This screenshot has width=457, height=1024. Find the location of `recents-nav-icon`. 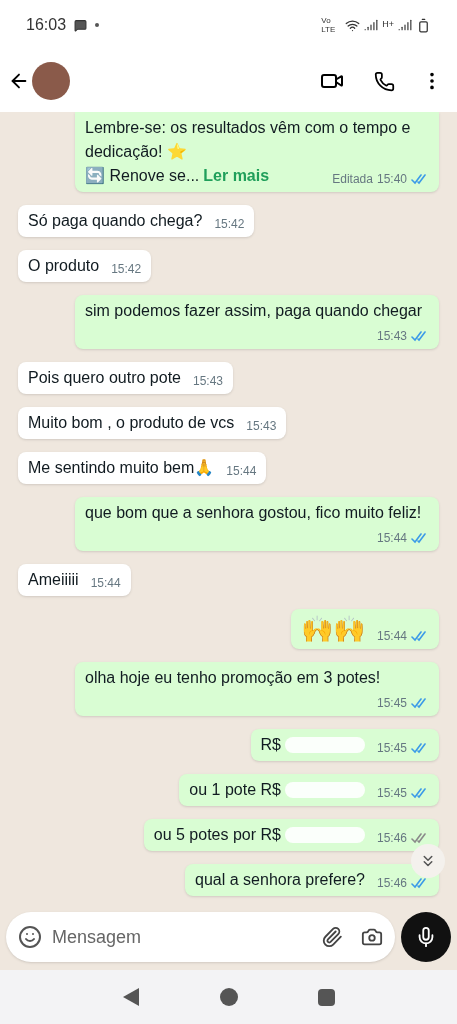

recents-nav-icon is located at coordinates (326, 997).